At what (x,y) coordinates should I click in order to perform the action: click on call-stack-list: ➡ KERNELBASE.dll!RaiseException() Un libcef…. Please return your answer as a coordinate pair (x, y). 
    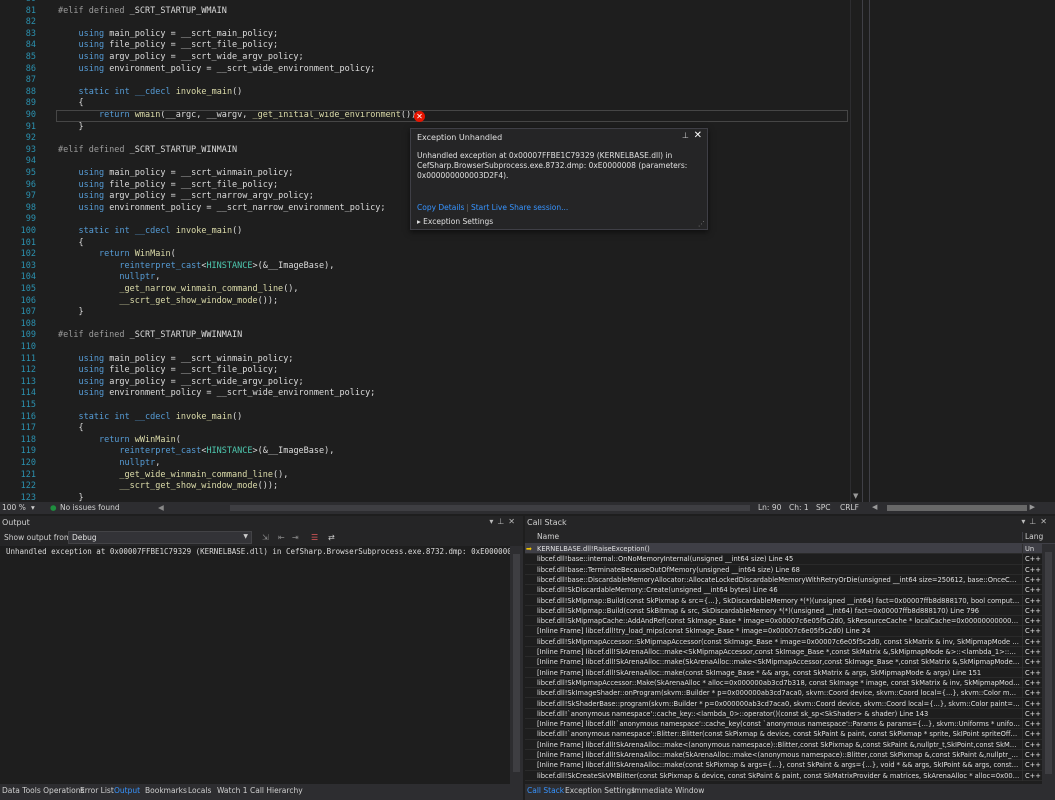
    Looking at the image, I should click on (783, 664).